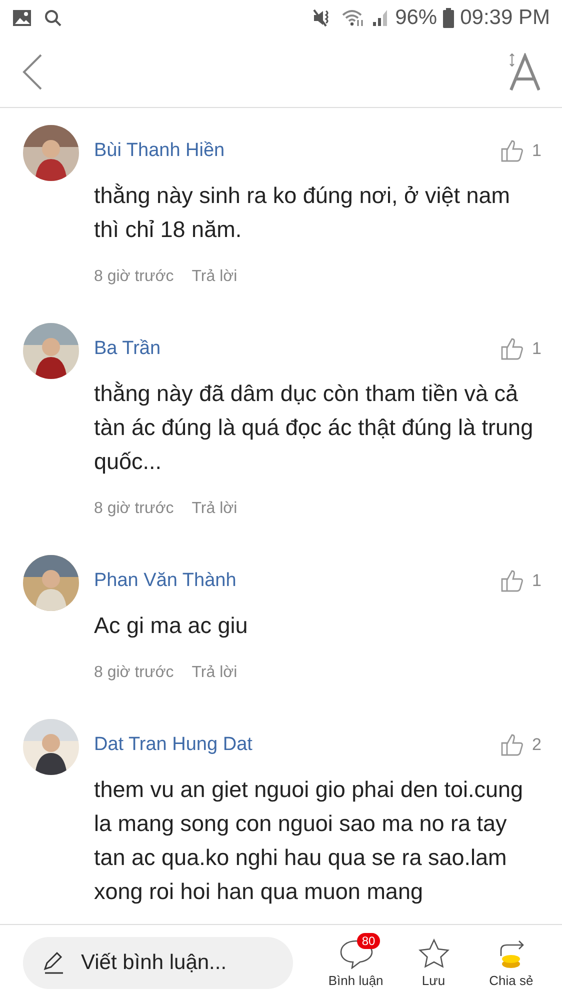 This screenshot has width=562, height=1000. What do you see at coordinates (416, 18) in the screenshot?
I see `battery-level: 96%` at bounding box center [416, 18].